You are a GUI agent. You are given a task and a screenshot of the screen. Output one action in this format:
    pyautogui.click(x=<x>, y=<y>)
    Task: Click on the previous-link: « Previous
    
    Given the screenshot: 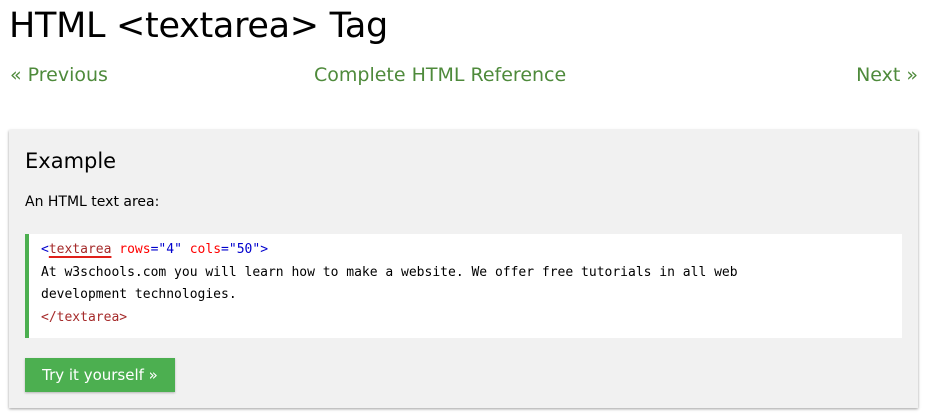 What is the action you would take?
    pyautogui.click(x=59, y=75)
    